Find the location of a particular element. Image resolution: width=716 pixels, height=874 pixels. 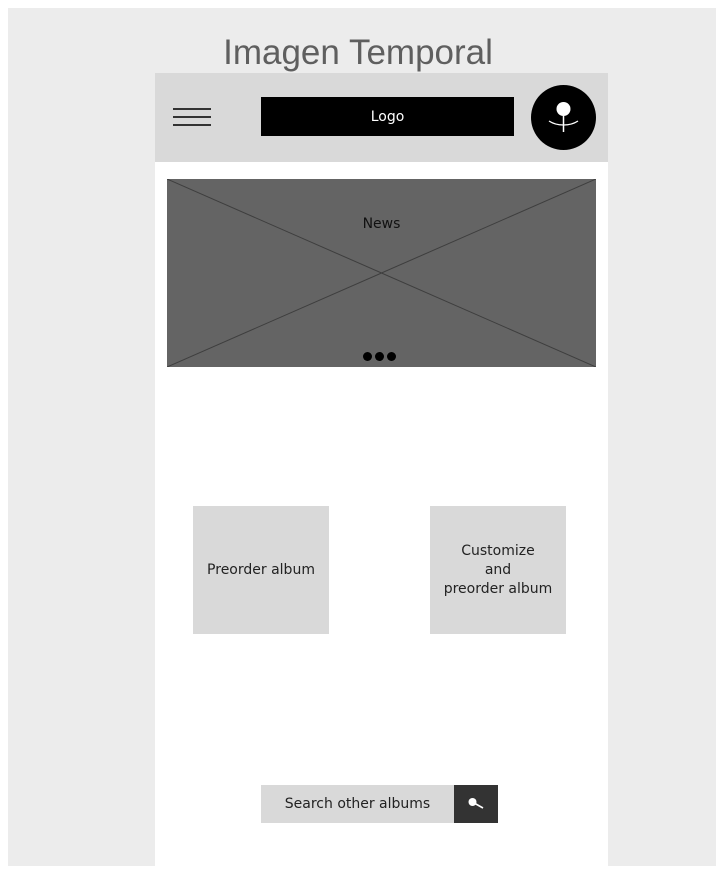

carousel-dots is located at coordinates (383, 357).